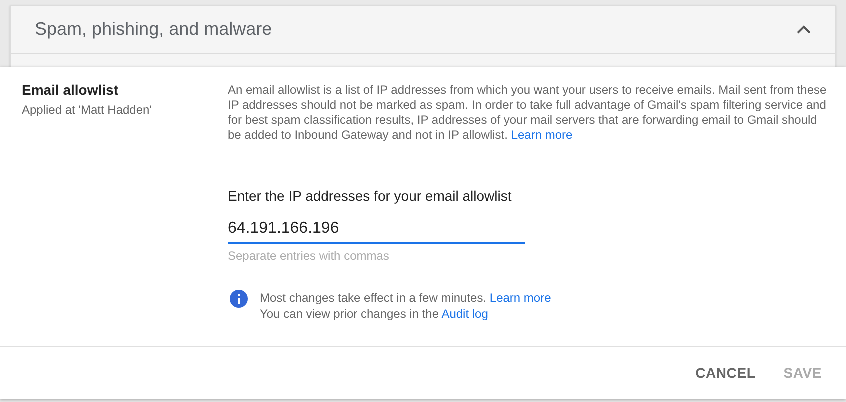 This screenshot has height=402, width=846. Describe the element at coordinates (370, 196) in the screenshot. I see `field-label: Enter the IP addresses for your email allowlist` at that location.